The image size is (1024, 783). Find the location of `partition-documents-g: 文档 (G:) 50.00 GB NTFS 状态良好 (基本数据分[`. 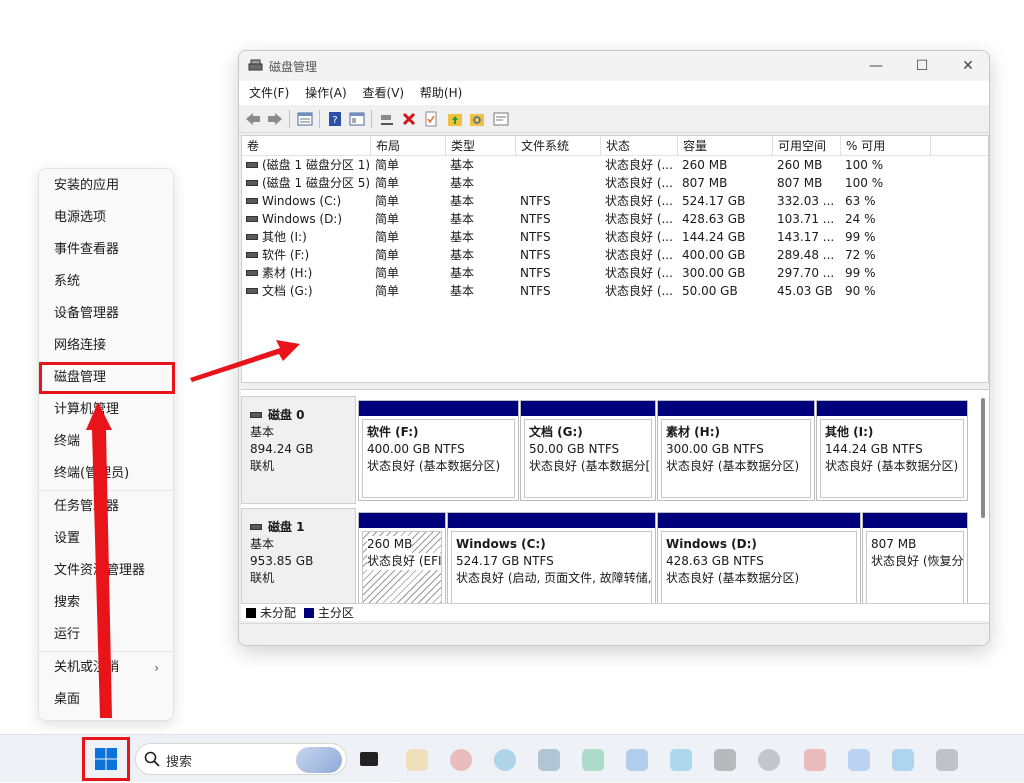

partition-documents-g: 文档 (G:) 50.00 GB NTFS 状态良好 (基本数据分[ is located at coordinates (588, 450).